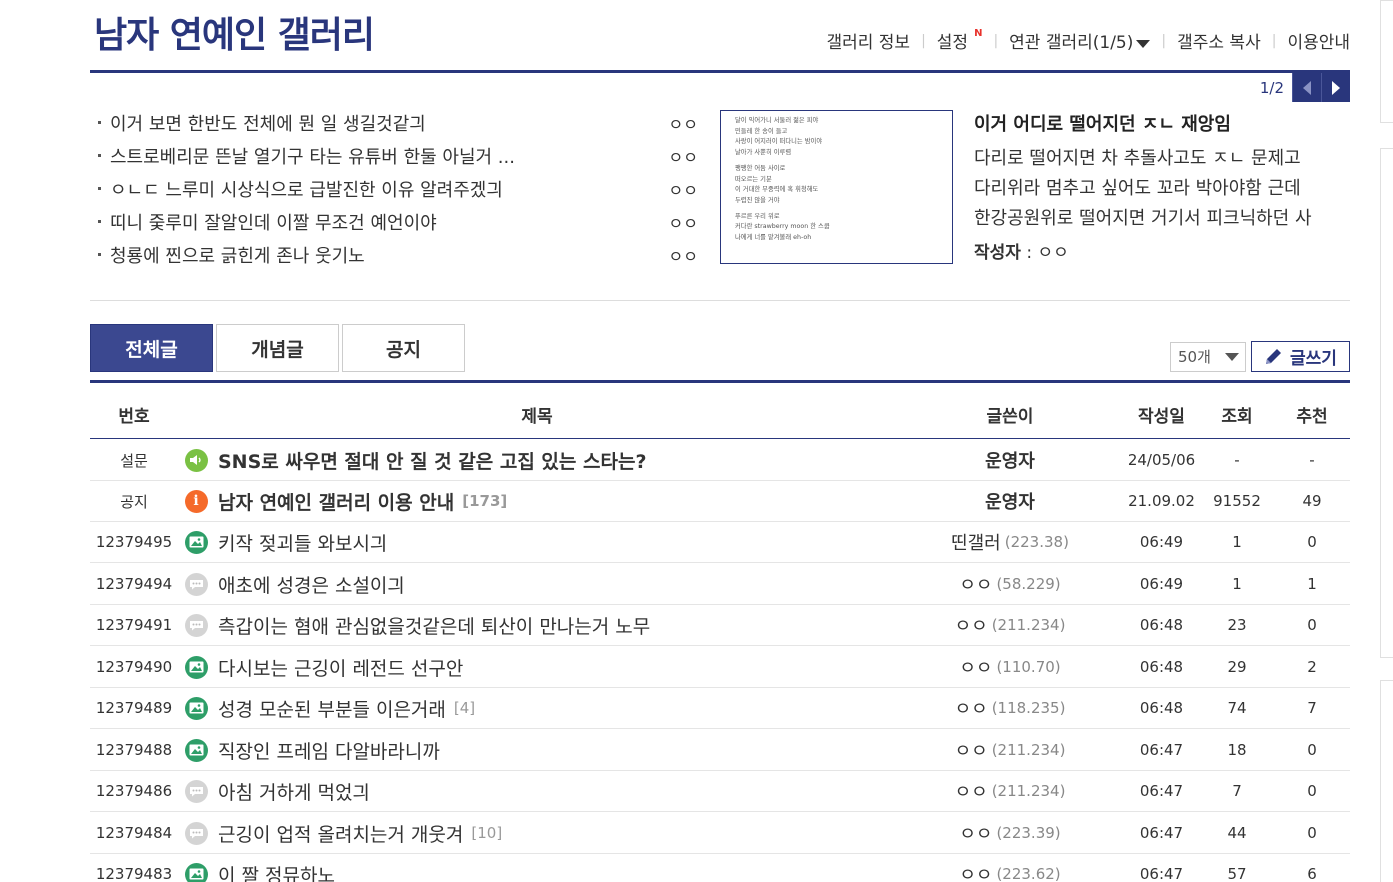 Image resolution: width=1393 pixels, height=882 pixels. I want to click on post-title-link: 직장인 프레임 다알바라니까, so click(578, 750).